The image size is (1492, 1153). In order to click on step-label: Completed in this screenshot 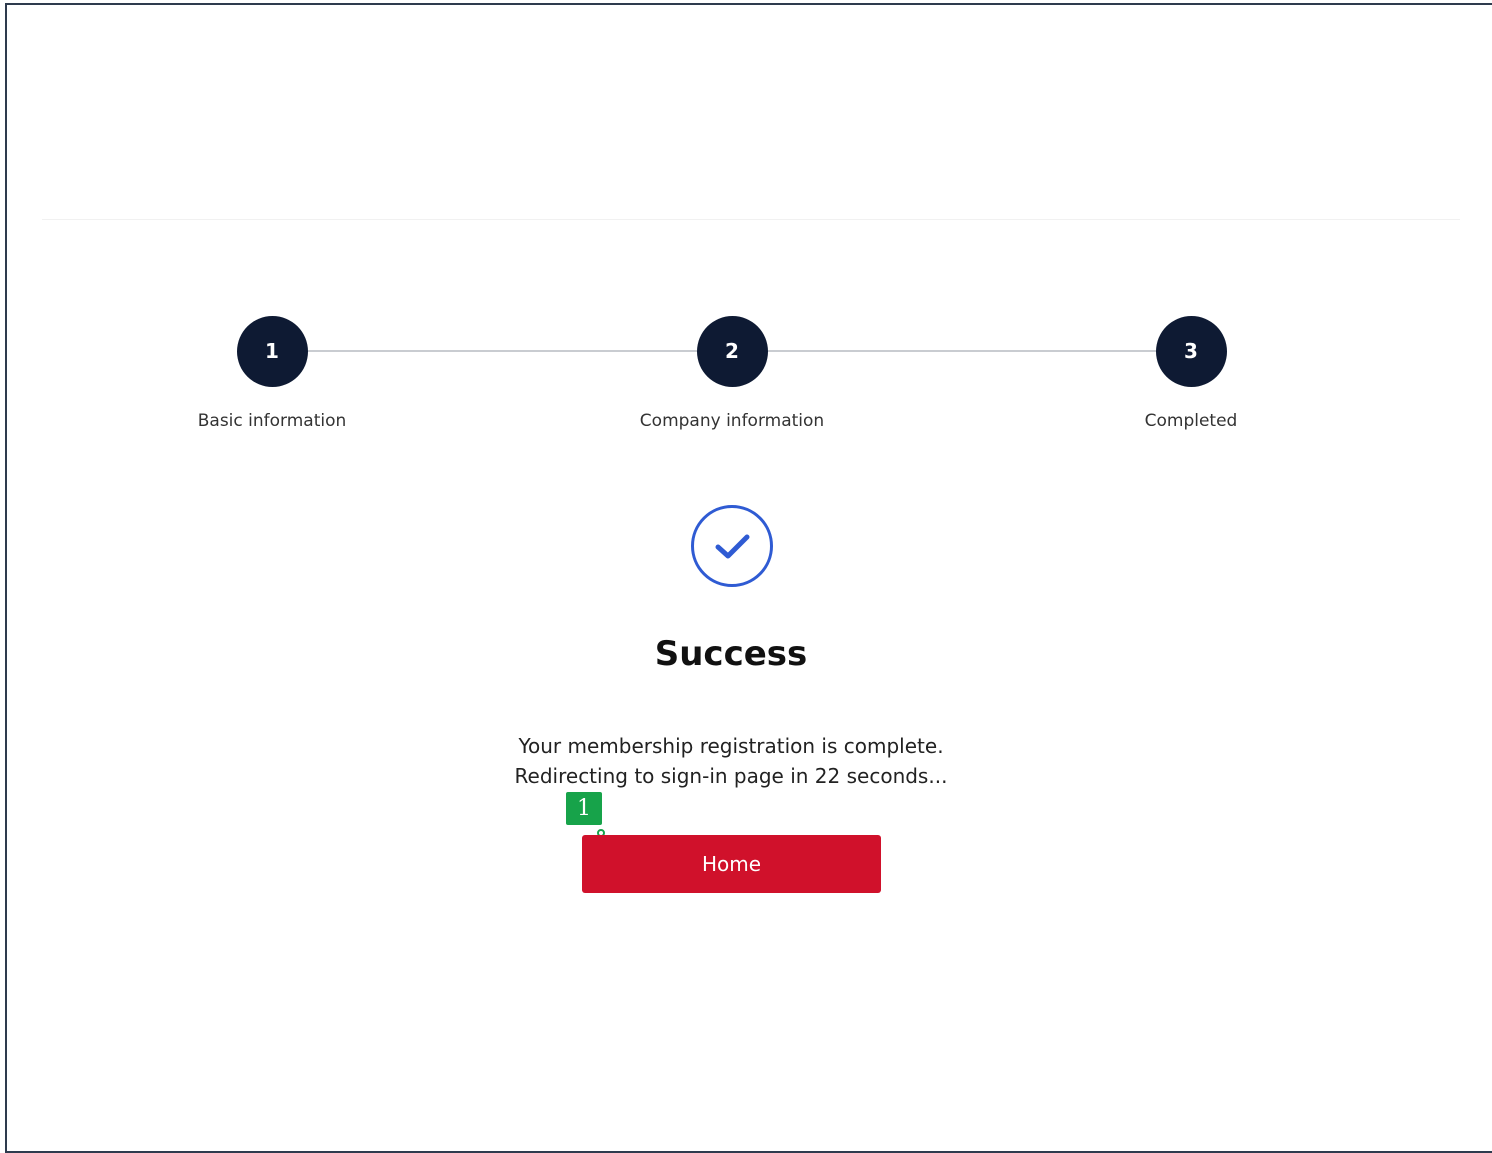, I will do `click(1191, 421)`.